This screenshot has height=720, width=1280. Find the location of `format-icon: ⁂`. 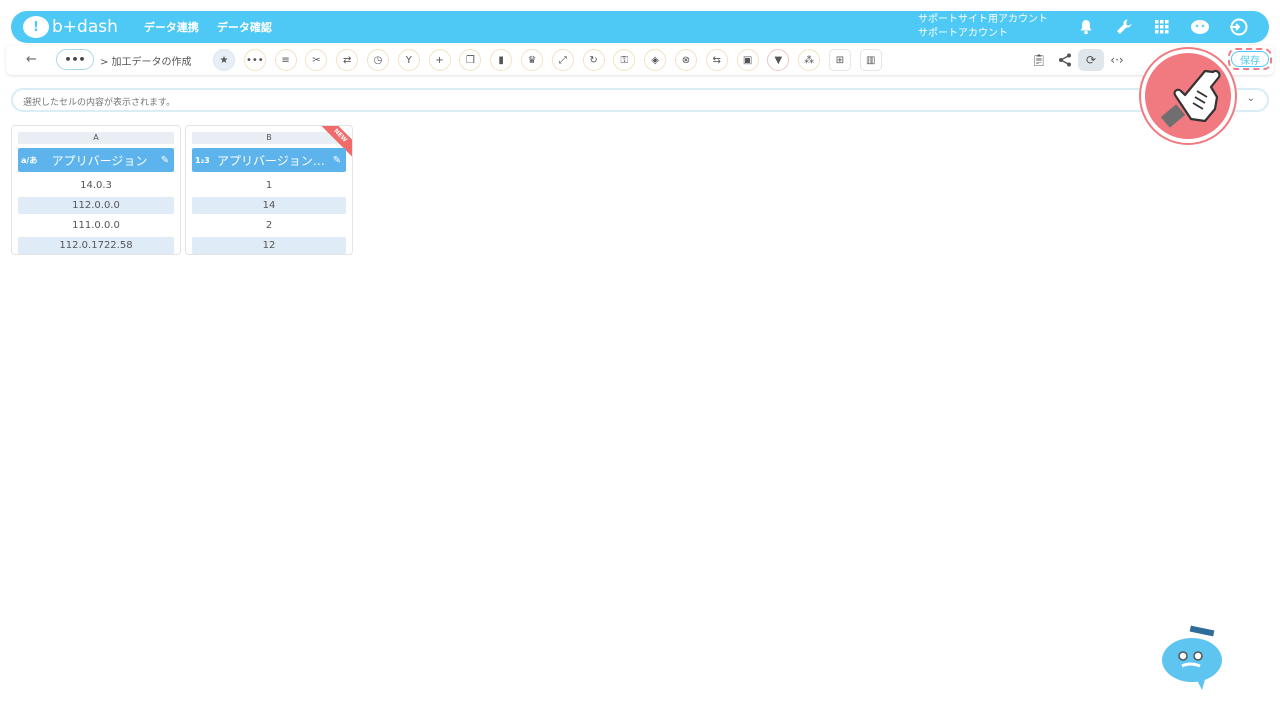

format-icon: ⁂ is located at coordinates (809, 60).